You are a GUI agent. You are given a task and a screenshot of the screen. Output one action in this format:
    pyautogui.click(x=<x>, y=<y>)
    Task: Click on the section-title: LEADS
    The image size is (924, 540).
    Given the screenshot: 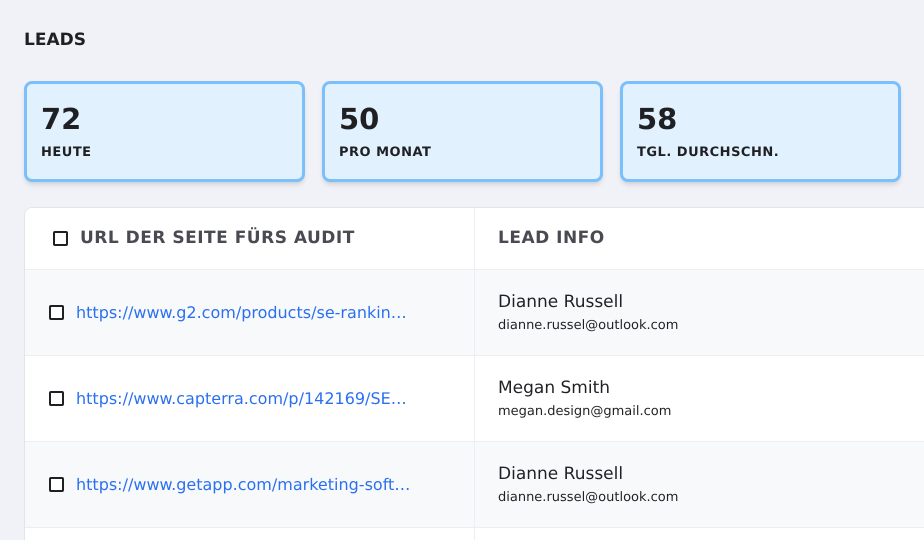 What is the action you would take?
    pyautogui.click(x=55, y=40)
    